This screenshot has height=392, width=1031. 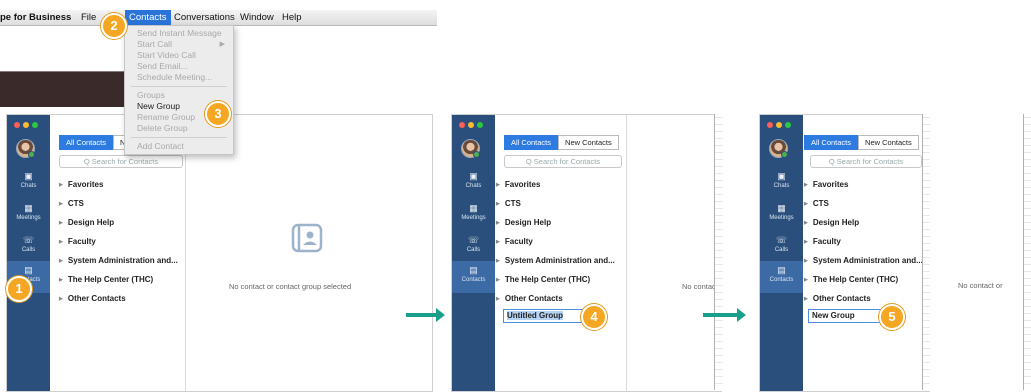 What do you see at coordinates (292, 17) in the screenshot?
I see `menu-help: Help` at bounding box center [292, 17].